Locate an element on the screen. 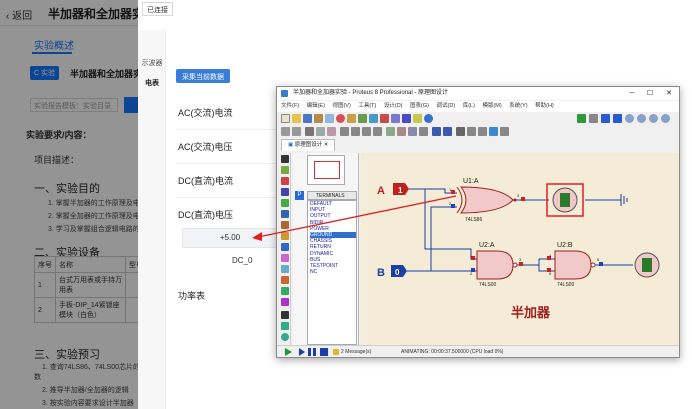 This screenshot has height=409, width=692. annotation-arrow-layer is located at coordinates (354, 218).